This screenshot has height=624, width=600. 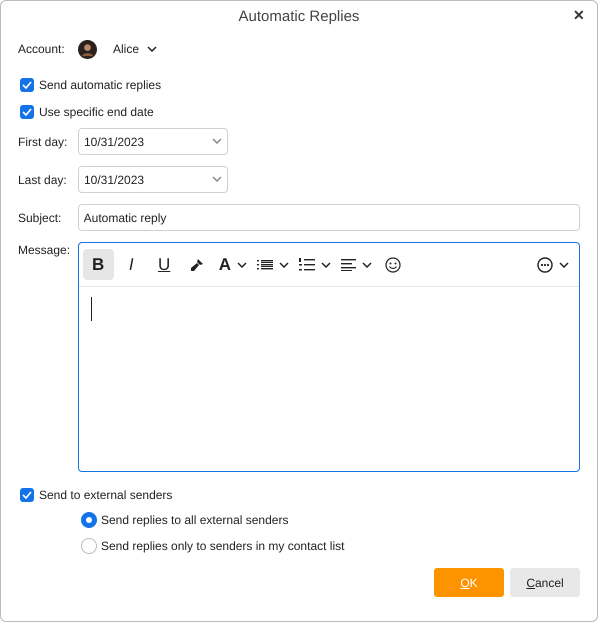 What do you see at coordinates (545, 582) in the screenshot?
I see `cancel-button: Cancel` at bounding box center [545, 582].